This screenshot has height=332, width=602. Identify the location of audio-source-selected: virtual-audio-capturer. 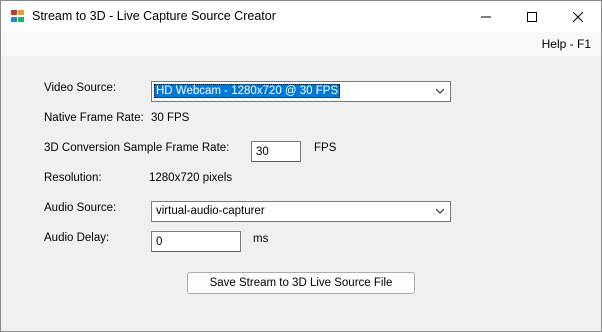
(210, 211).